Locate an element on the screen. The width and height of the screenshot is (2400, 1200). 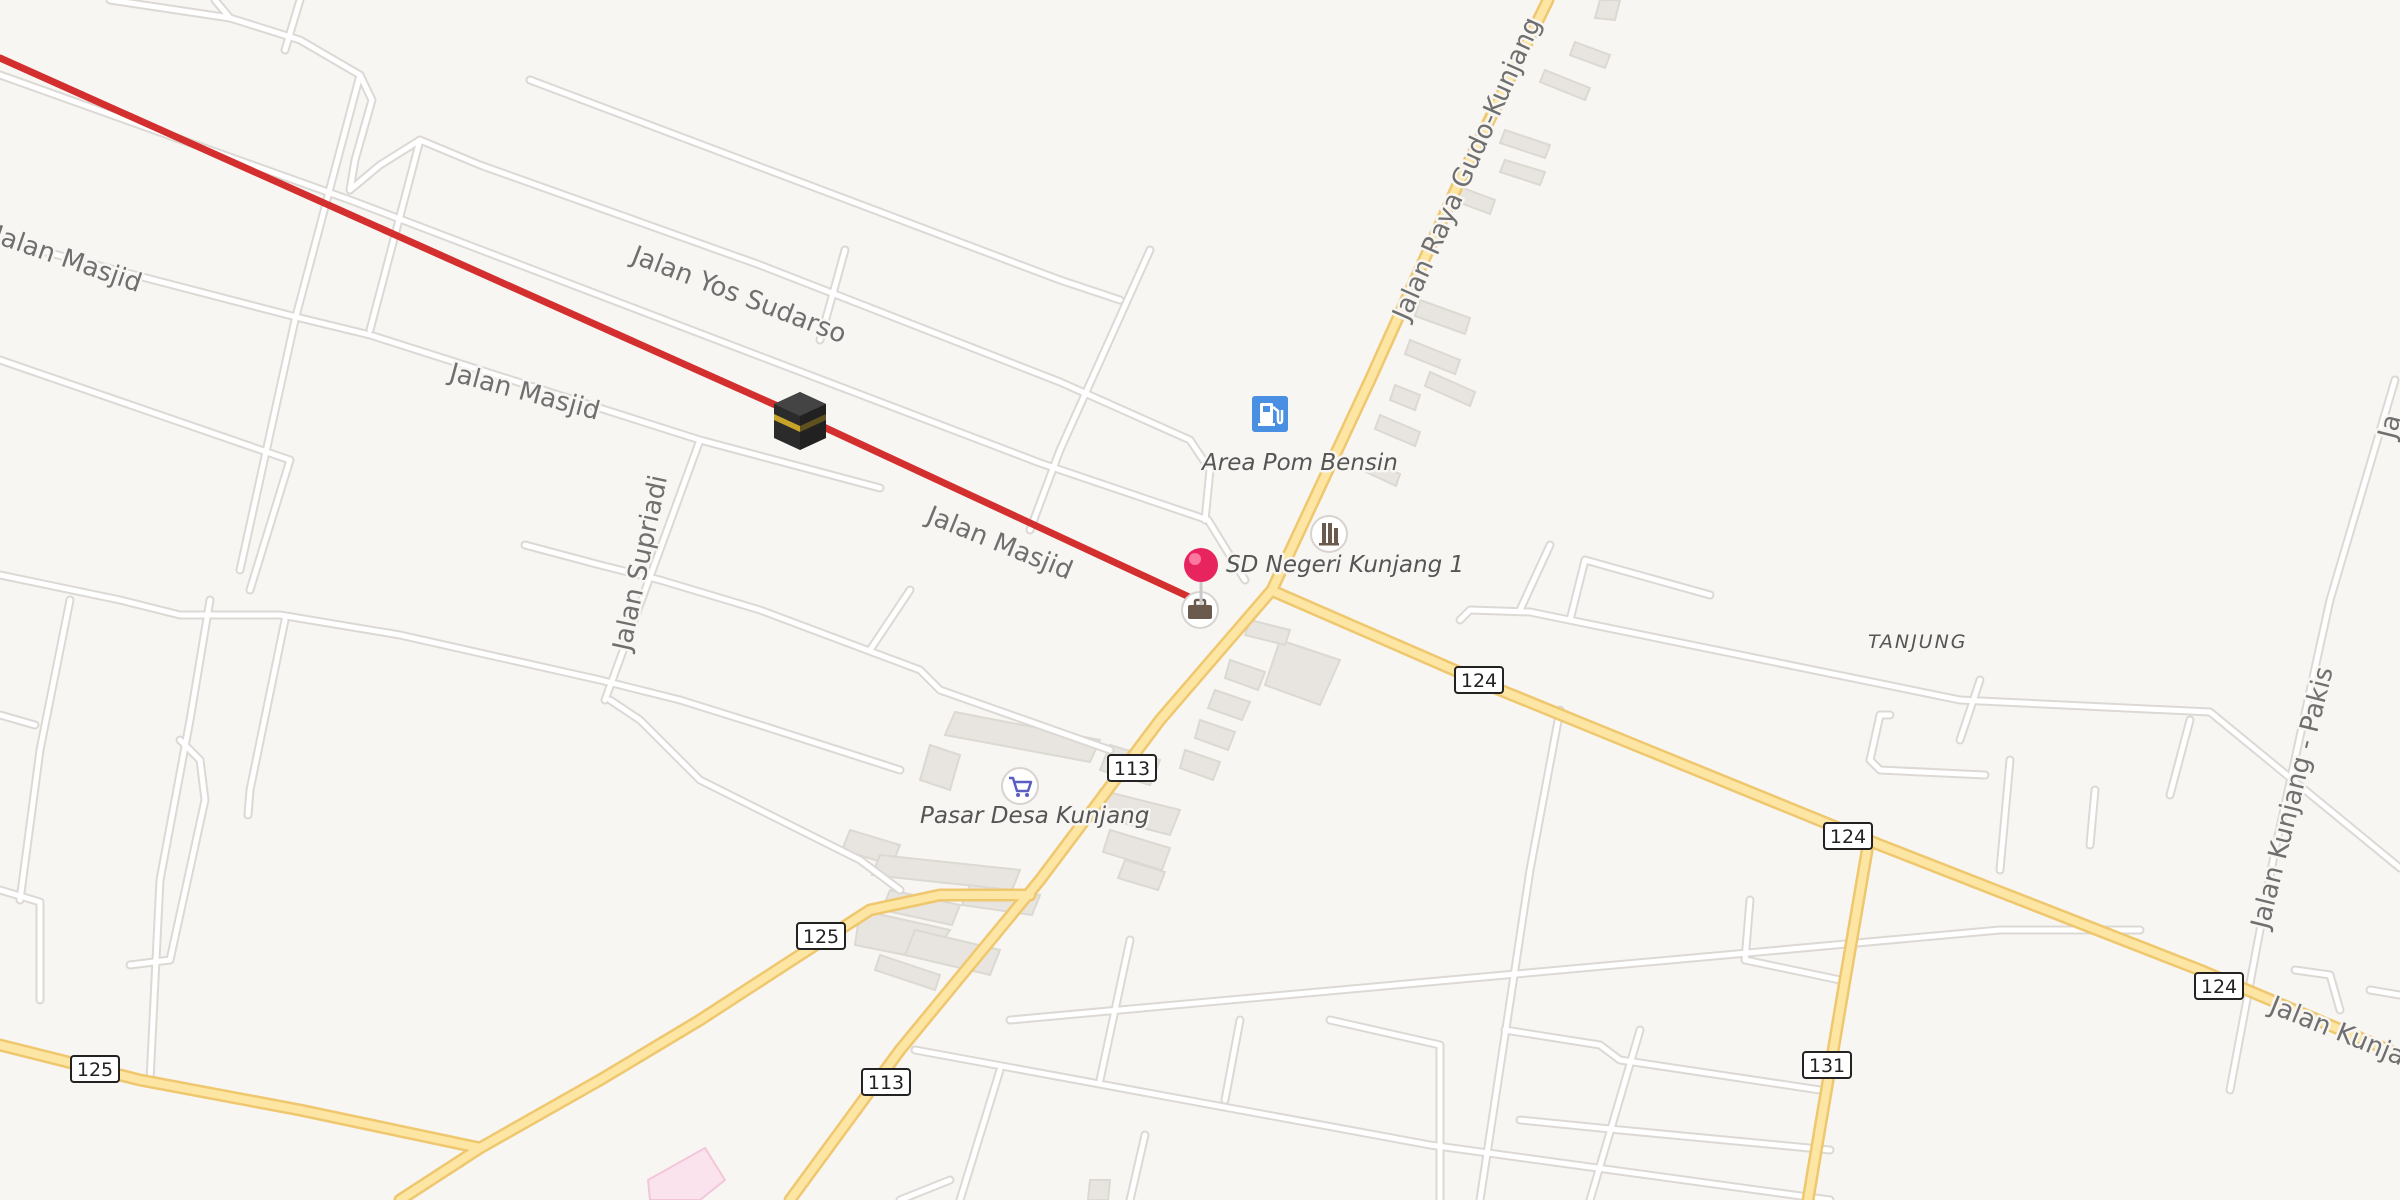
poi-school: SD Negeri Kunjang 1 is located at coordinates (1345, 548).